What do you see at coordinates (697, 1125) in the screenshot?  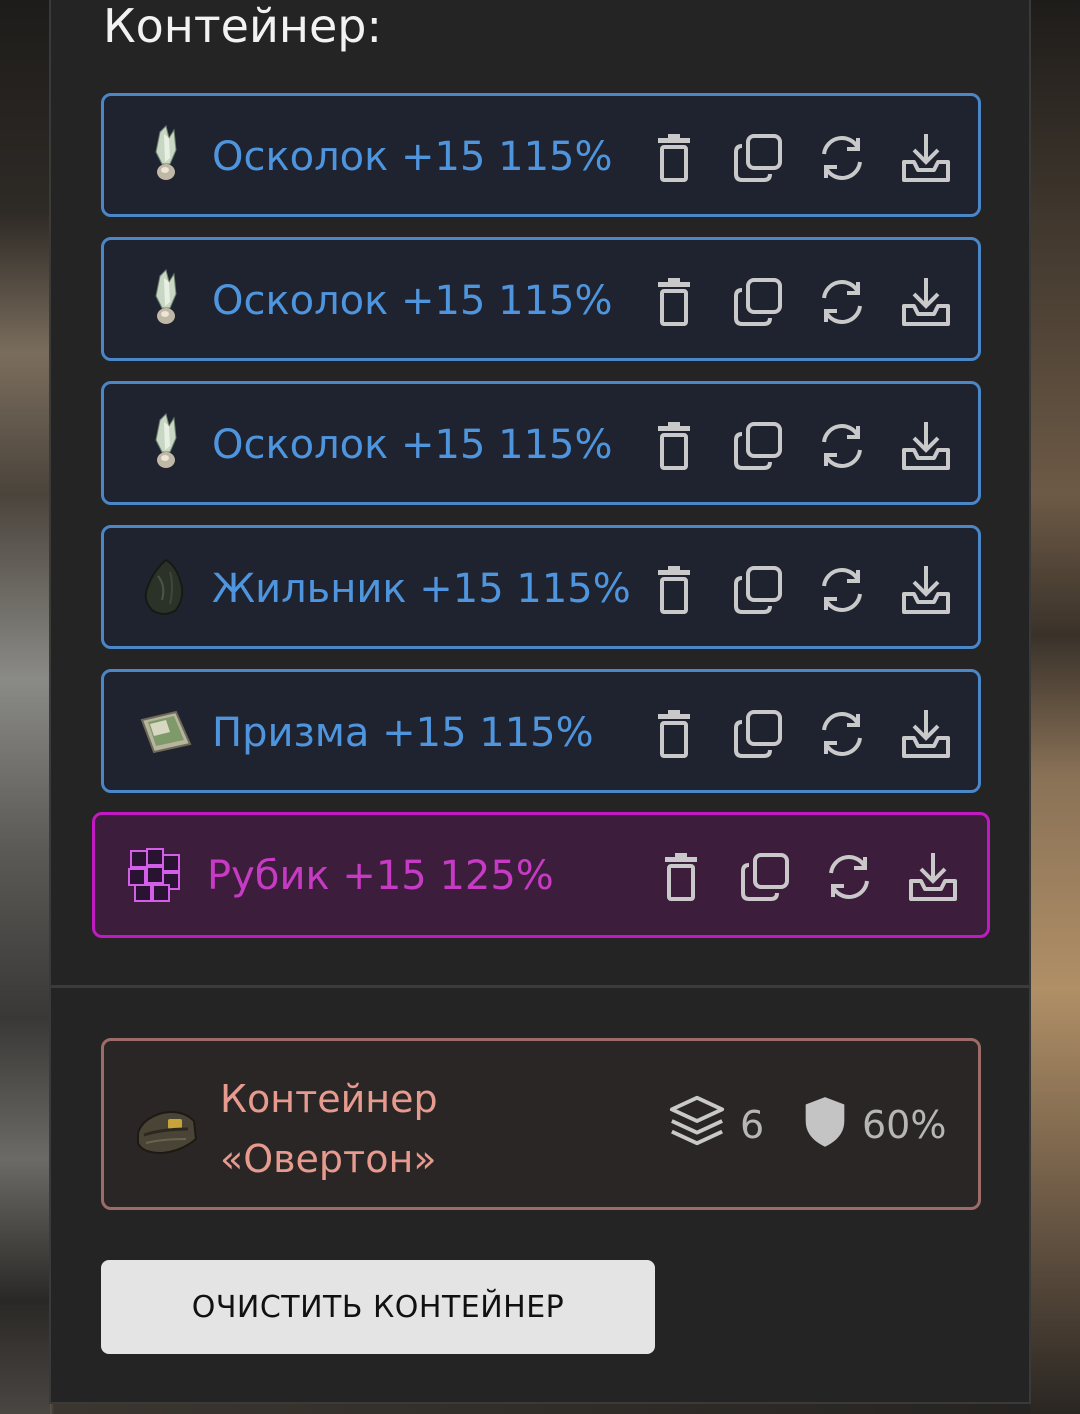 I see `layers-icon` at bounding box center [697, 1125].